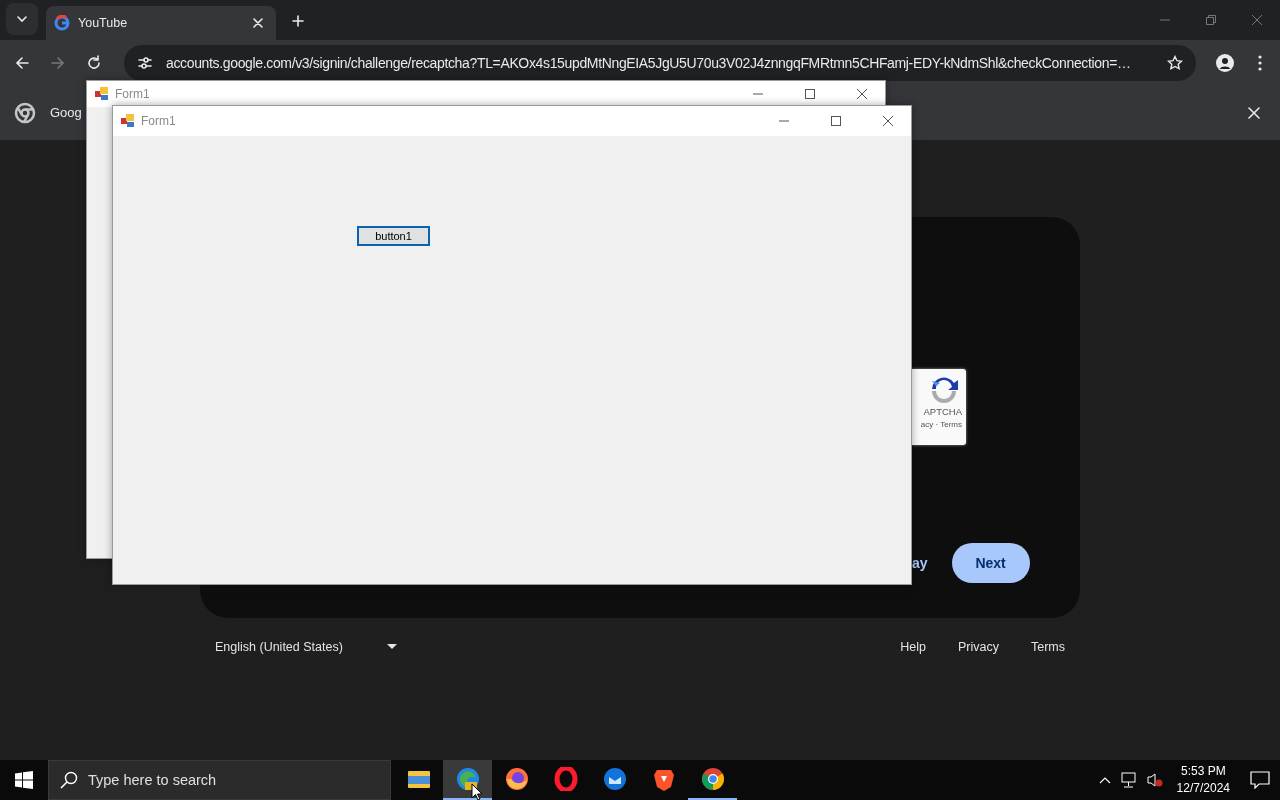 The image size is (1280, 800). Describe the element at coordinates (1260, 62) in the screenshot. I see `menu-dots-icon` at that location.